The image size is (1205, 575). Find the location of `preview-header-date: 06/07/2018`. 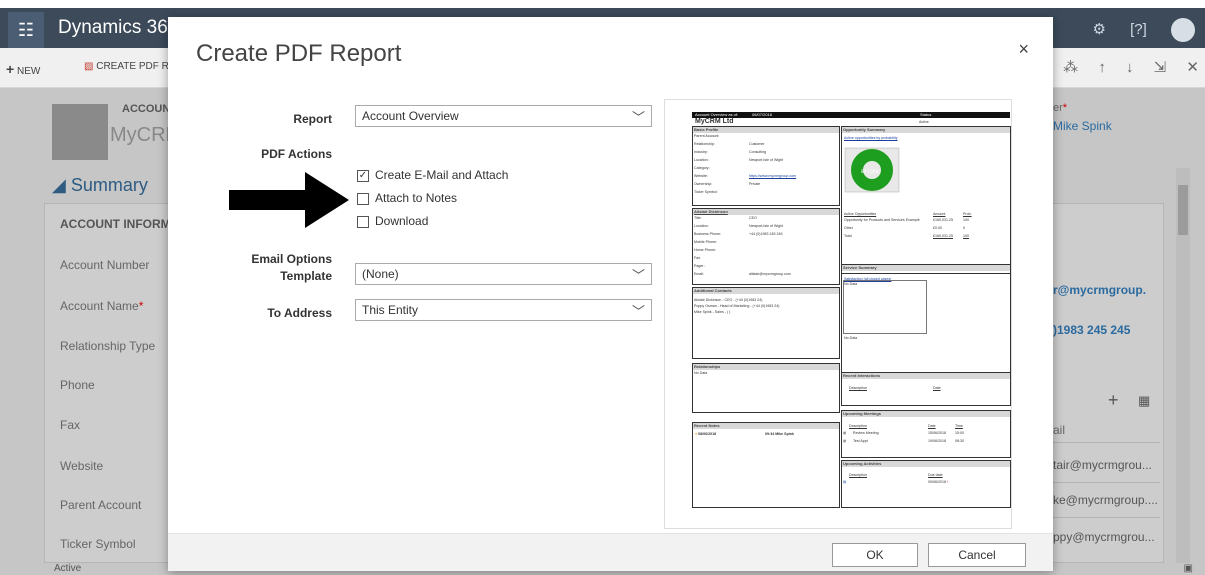

preview-header-date: 06/07/2018 is located at coordinates (762, 114).